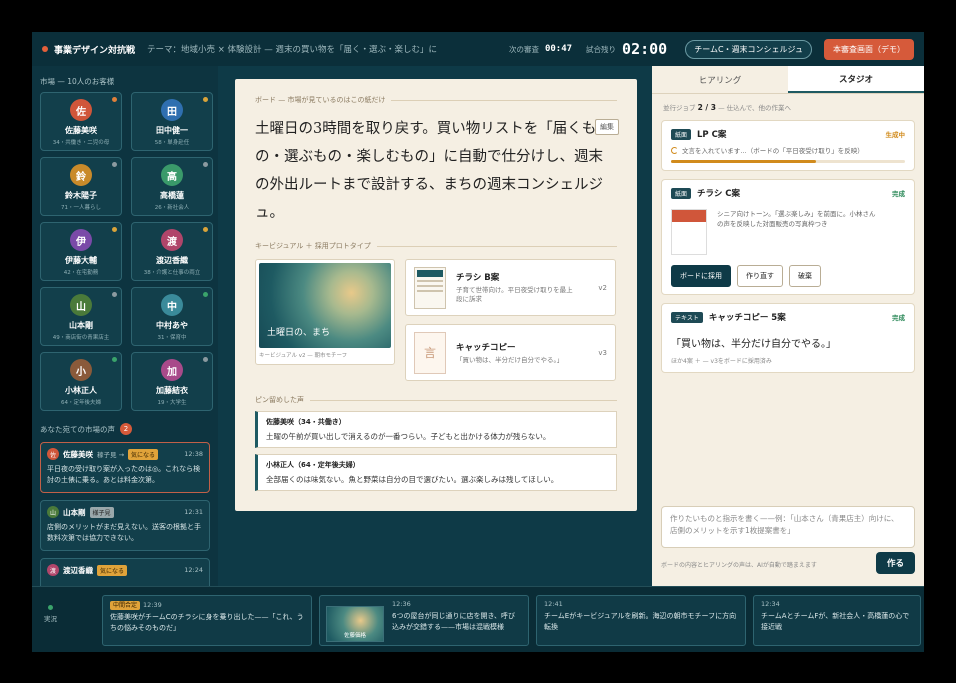 Image resolution: width=956 pixels, height=683 pixels. What do you see at coordinates (81, 251) in the screenshot?
I see `customer-card: 伊伊藤大輔 42・在宅勤務` at bounding box center [81, 251].